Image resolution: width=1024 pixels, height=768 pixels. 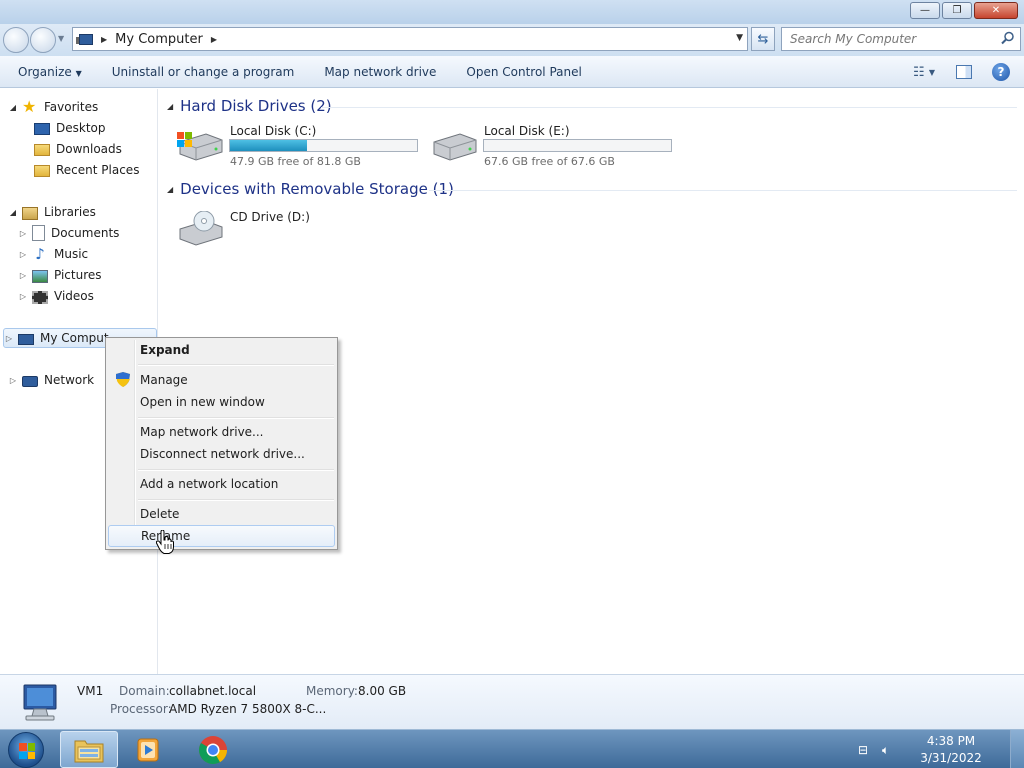 What do you see at coordinates (221, 402) in the screenshot?
I see `menu-item-open-new-window: Open in new window` at bounding box center [221, 402].